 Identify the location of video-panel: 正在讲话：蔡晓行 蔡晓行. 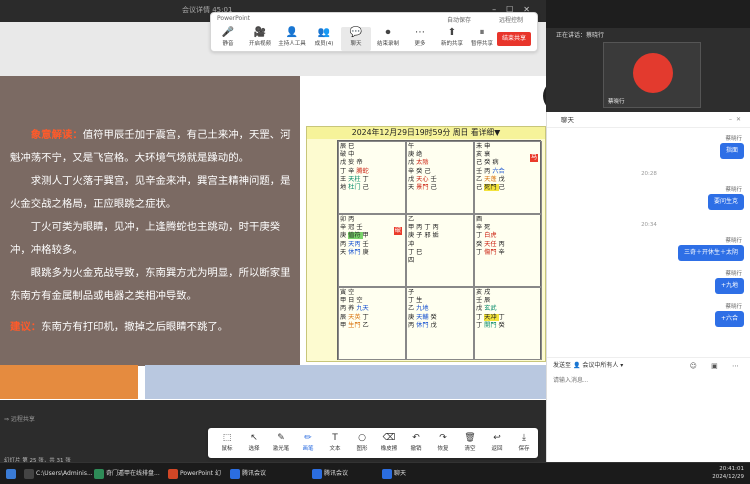
(648, 56).